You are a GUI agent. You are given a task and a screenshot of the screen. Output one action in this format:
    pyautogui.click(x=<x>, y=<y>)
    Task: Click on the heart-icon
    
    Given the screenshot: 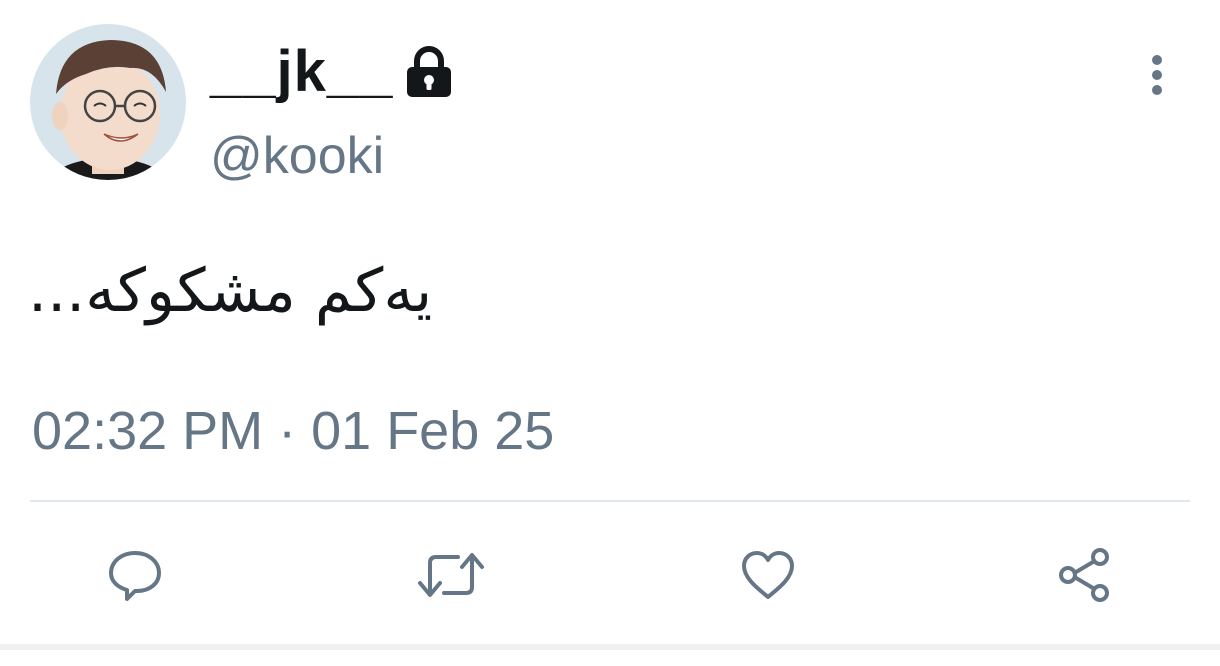 What is the action you would take?
    pyautogui.click(x=768, y=575)
    